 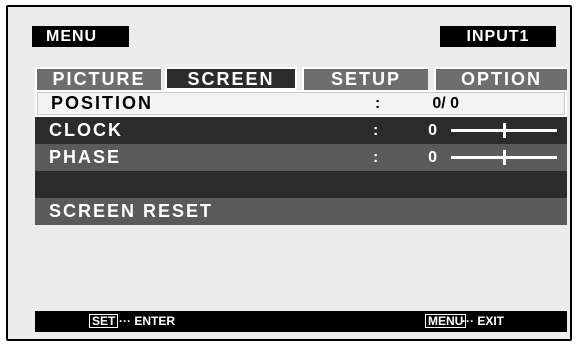 What do you see at coordinates (301, 130) in the screenshot?
I see `menu-row-clock: CLOCK : 0` at bounding box center [301, 130].